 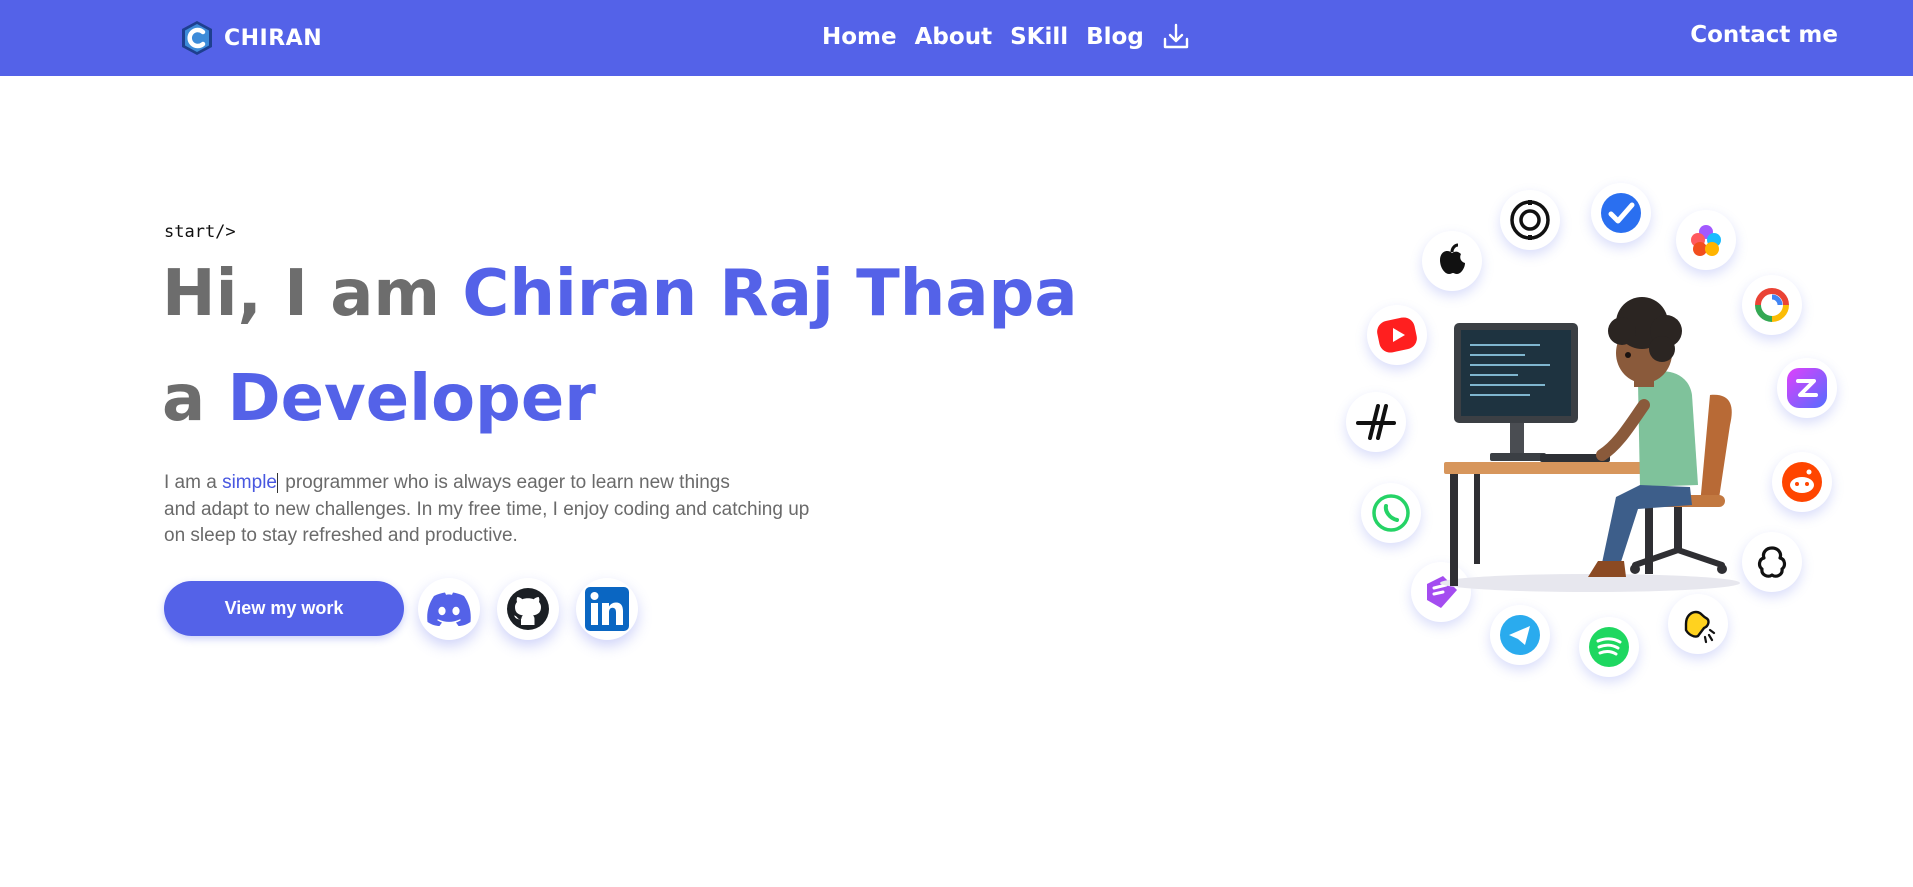 I want to click on target-icon, so click(x=1530, y=220).